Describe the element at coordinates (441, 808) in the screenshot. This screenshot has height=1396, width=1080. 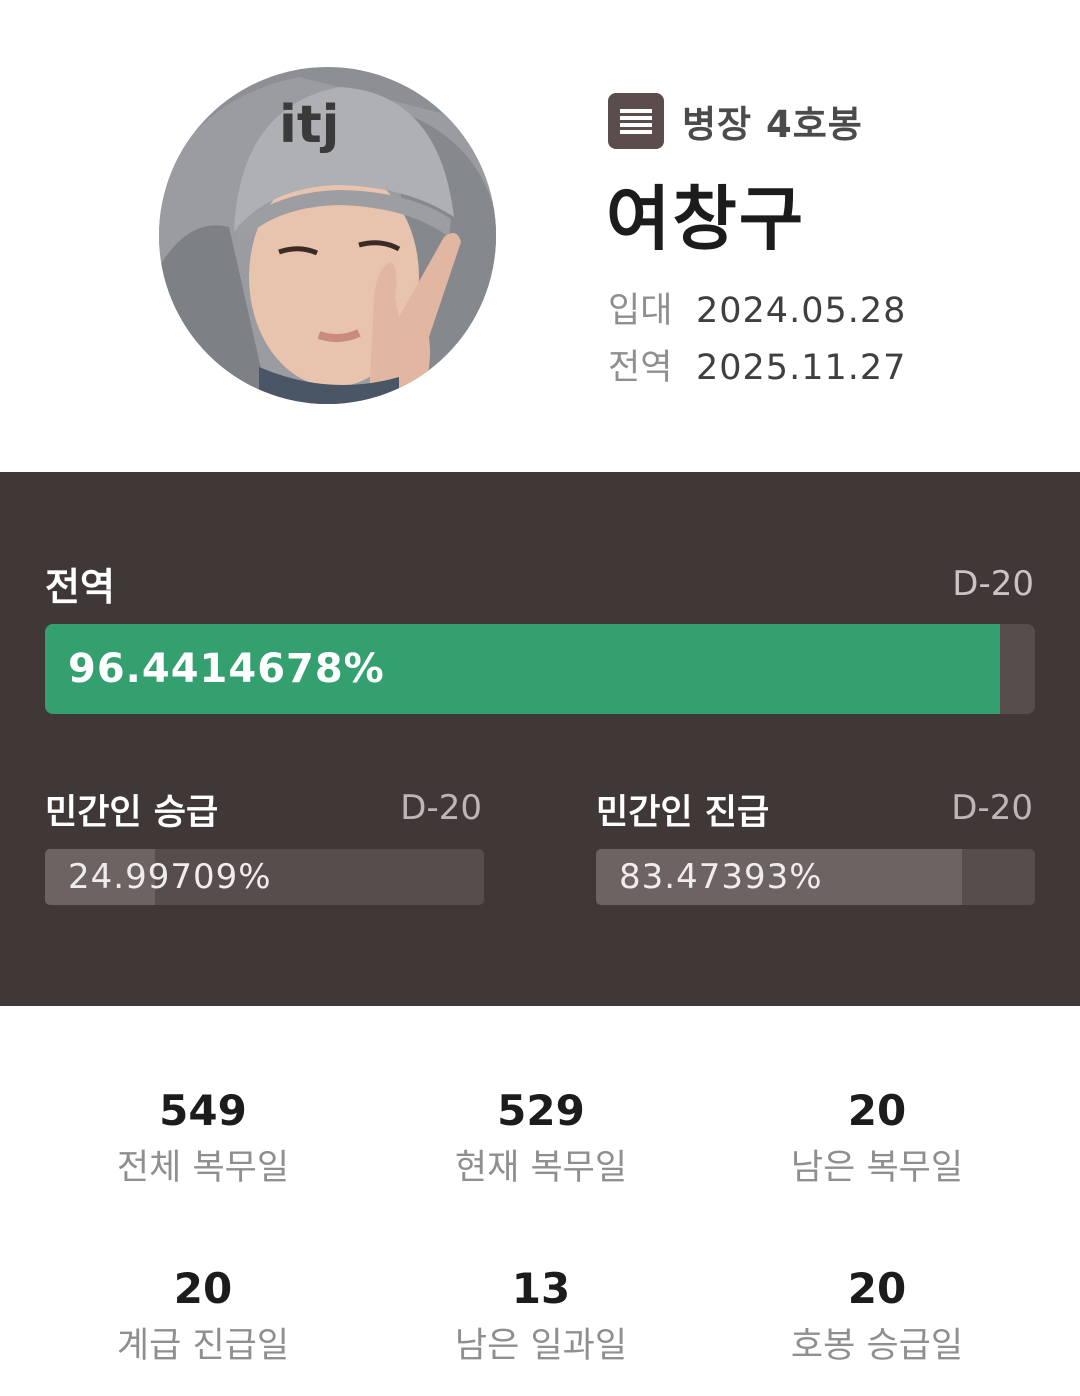
I see `civilian-promotion-dday: D-20` at that location.